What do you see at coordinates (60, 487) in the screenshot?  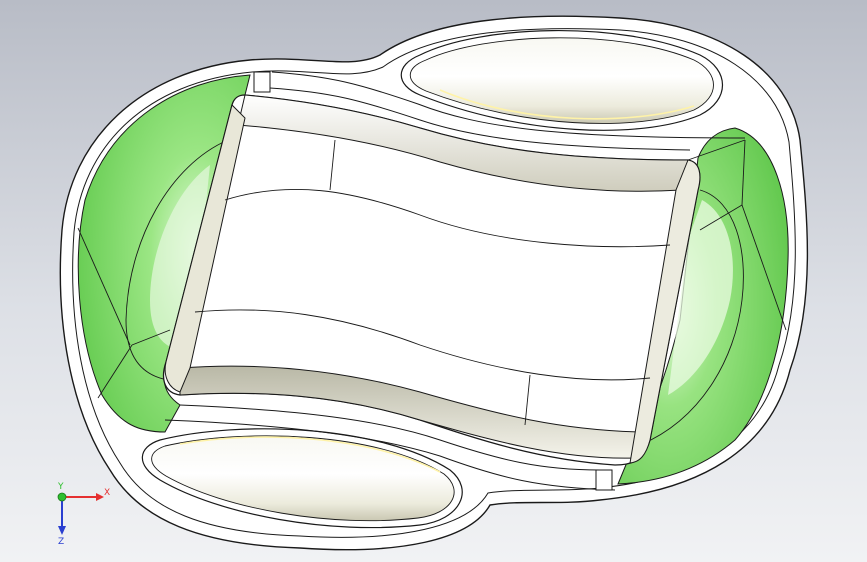 I see `triad-y-label: Y` at bounding box center [60, 487].